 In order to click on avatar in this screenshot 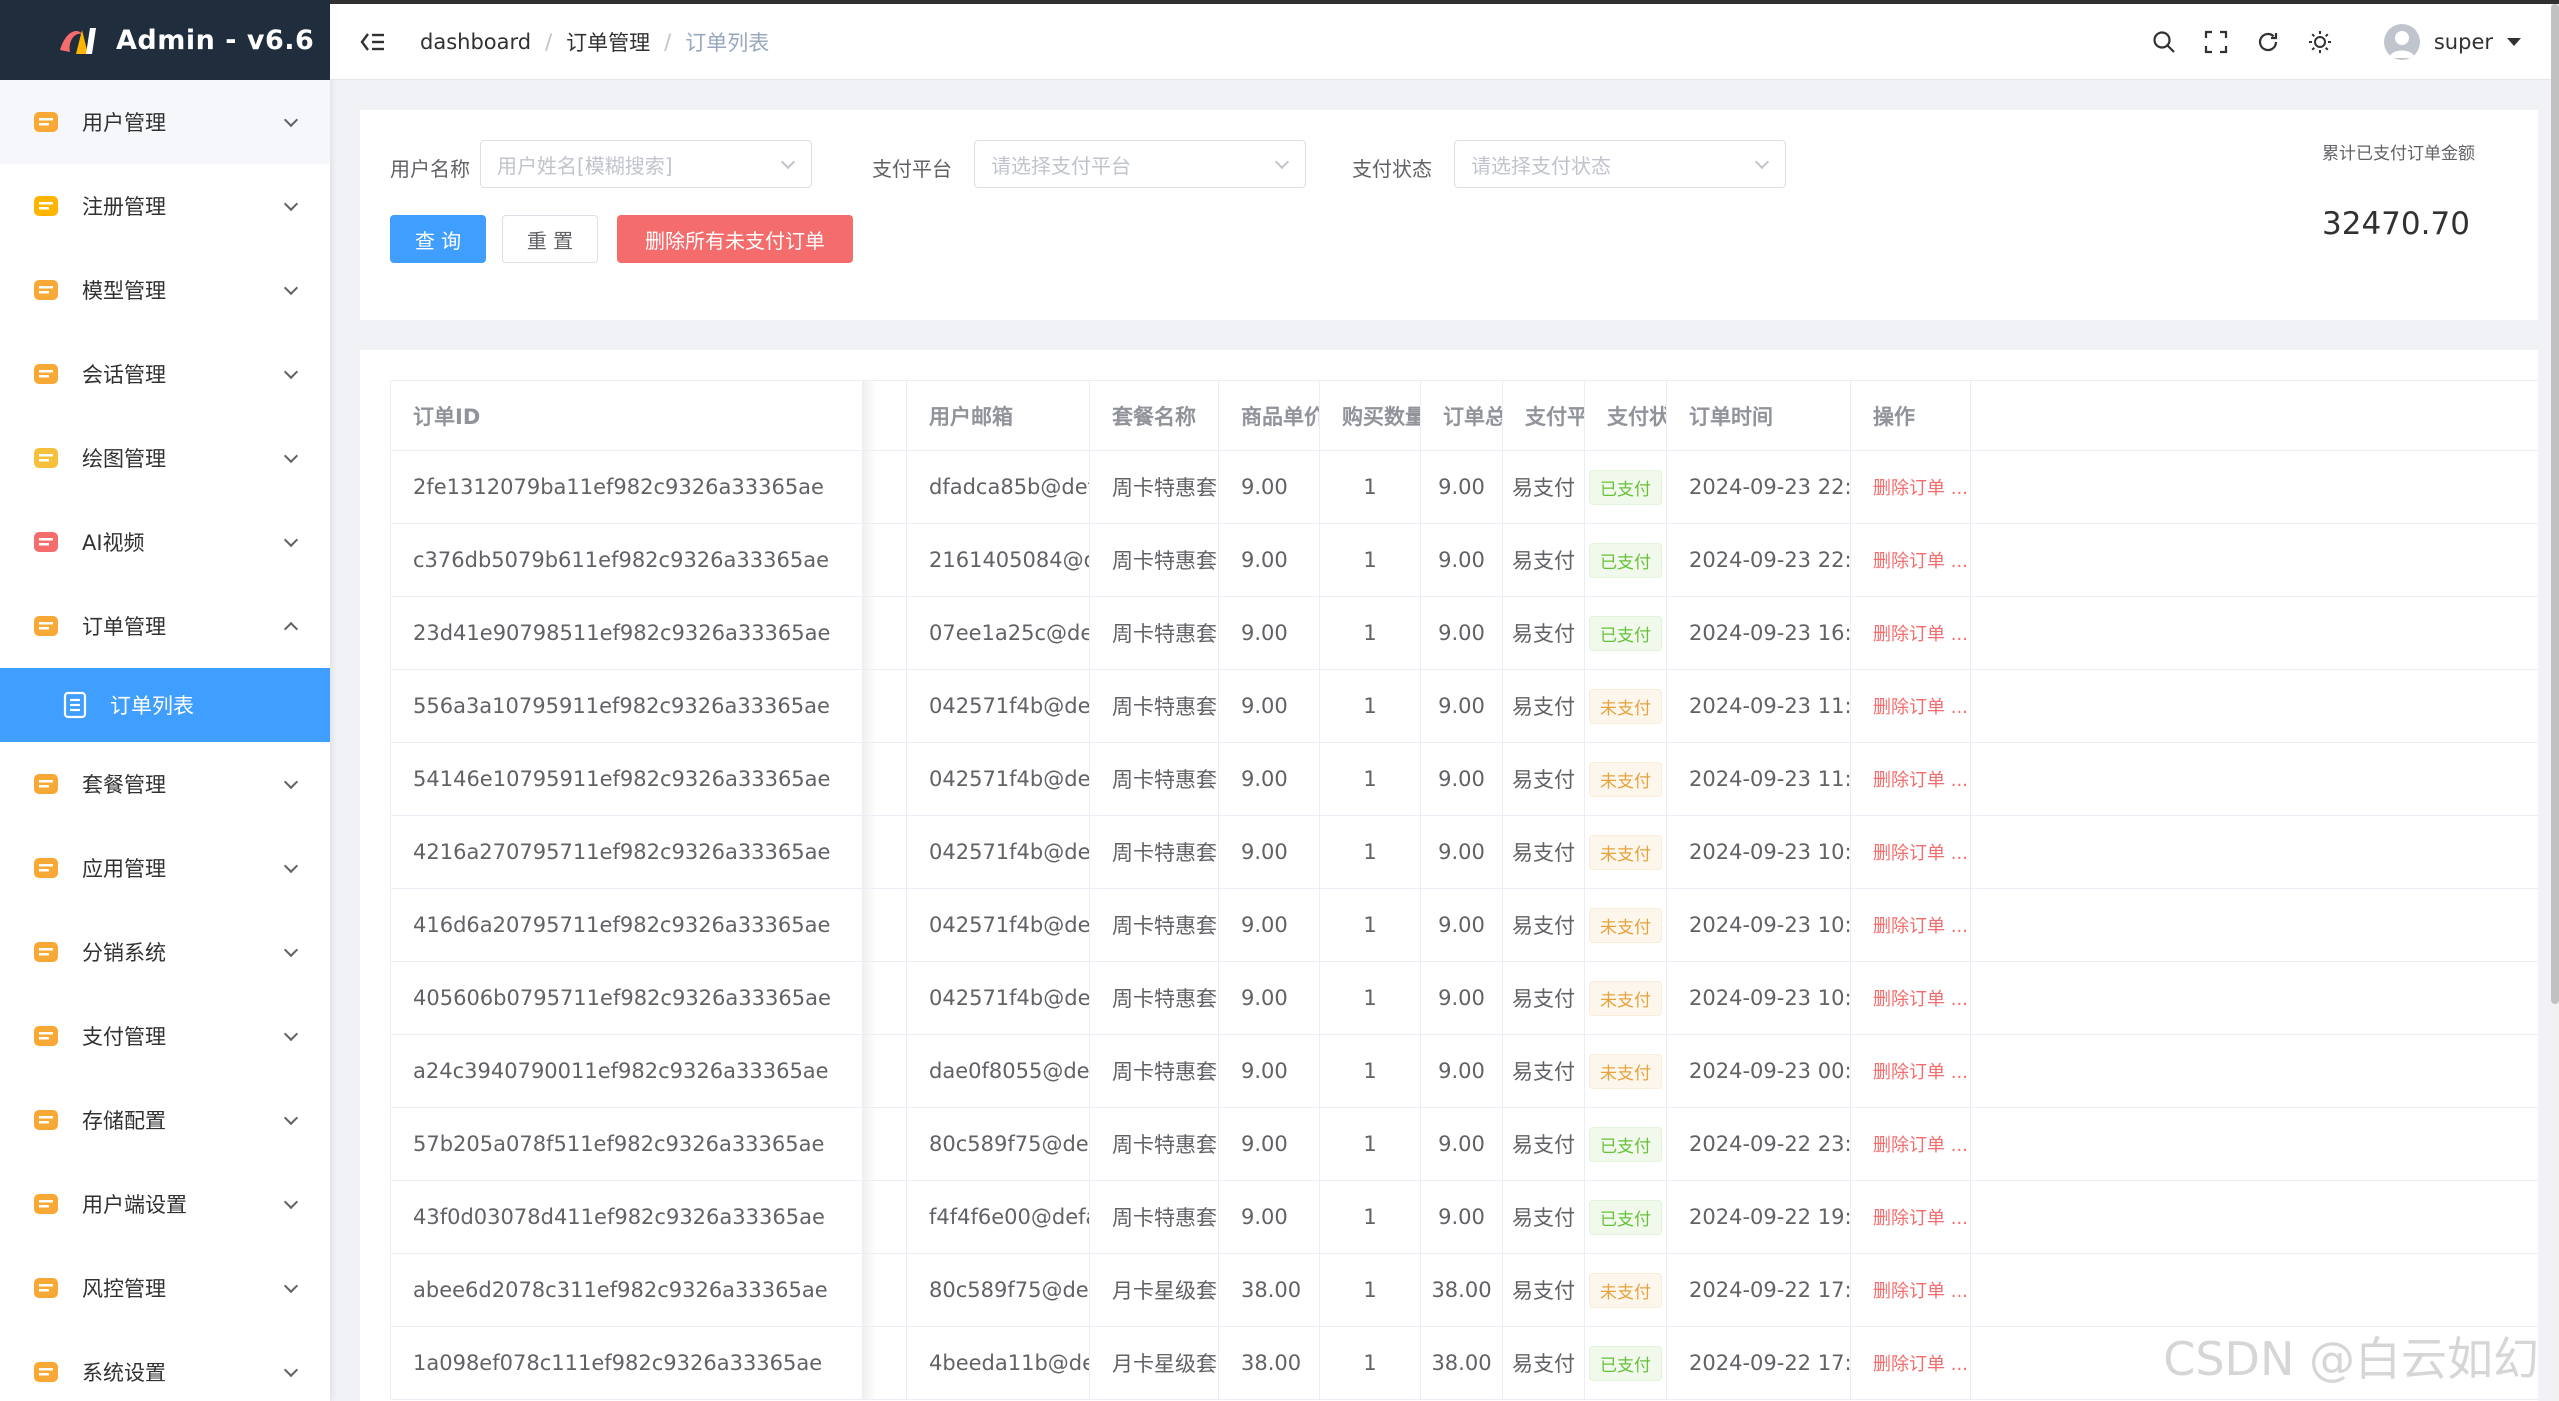, I will do `click(2401, 42)`.